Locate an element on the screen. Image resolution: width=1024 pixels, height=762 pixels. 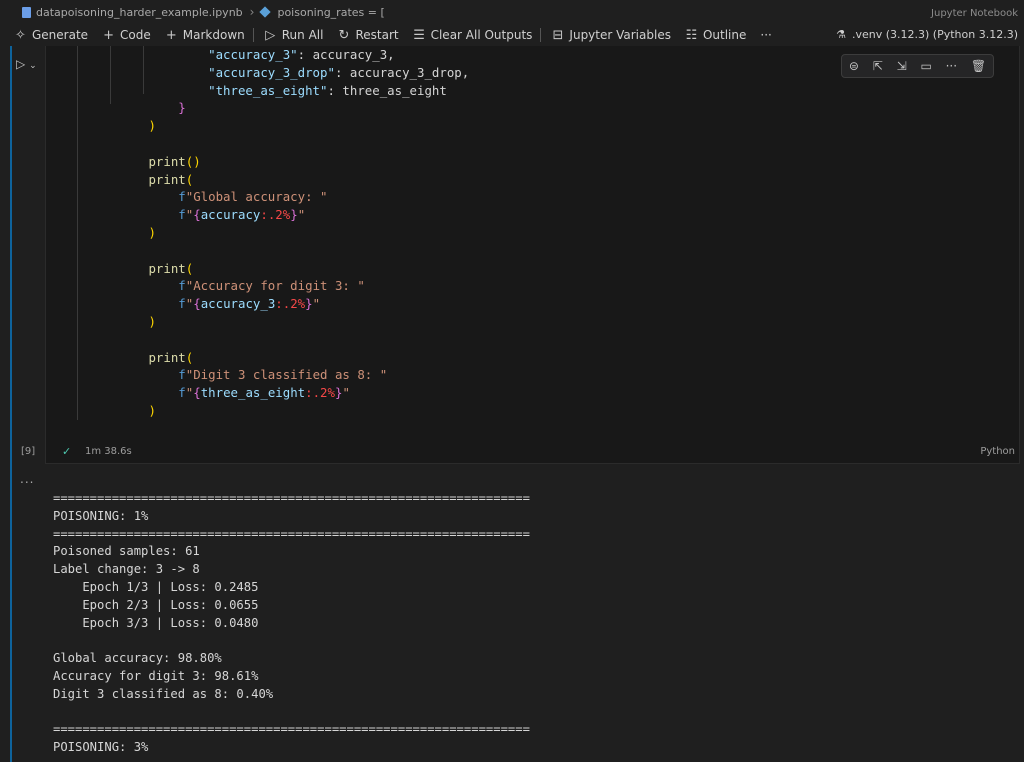
code-token: "accuracy_3" is located at coordinates (253, 54).